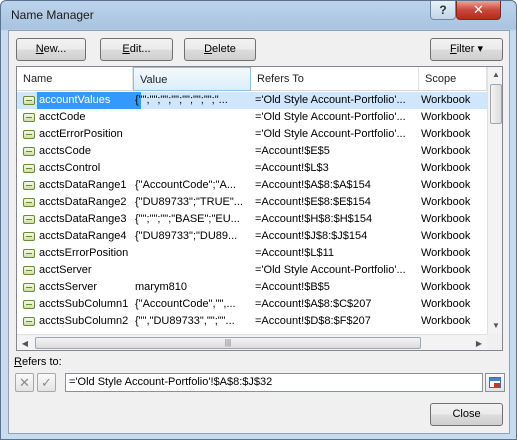  What do you see at coordinates (479, 342) in the screenshot?
I see `scroll-right-icon: ▶` at bounding box center [479, 342].